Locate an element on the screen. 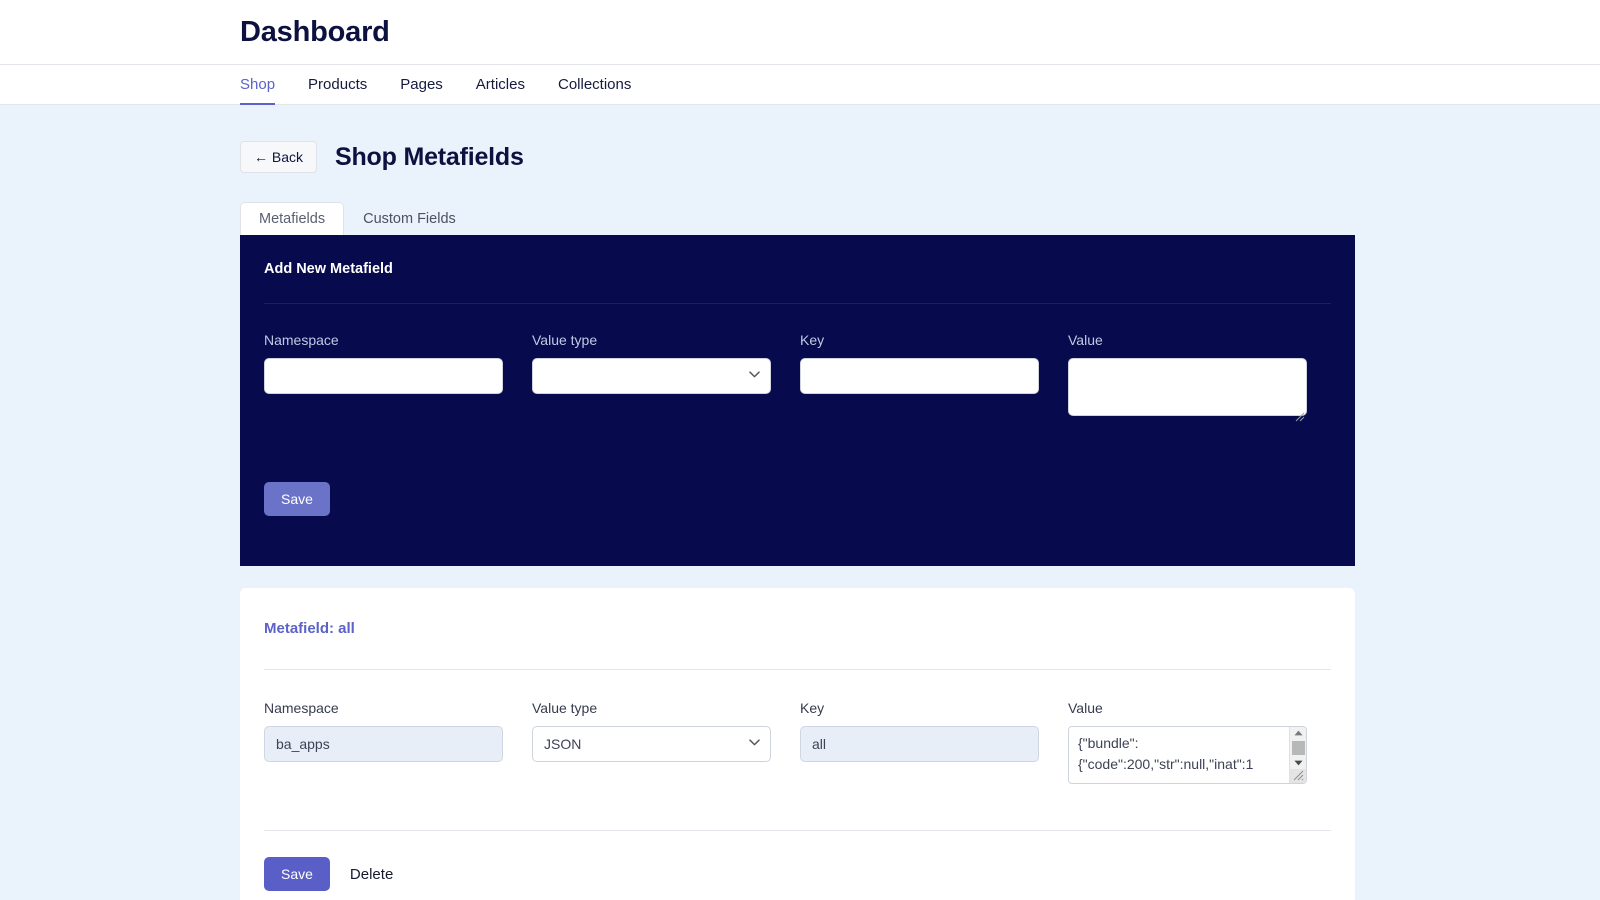 This screenshot has height=900, width=1600. nav-item-pages: Pages is located at coordinates (421, 86).